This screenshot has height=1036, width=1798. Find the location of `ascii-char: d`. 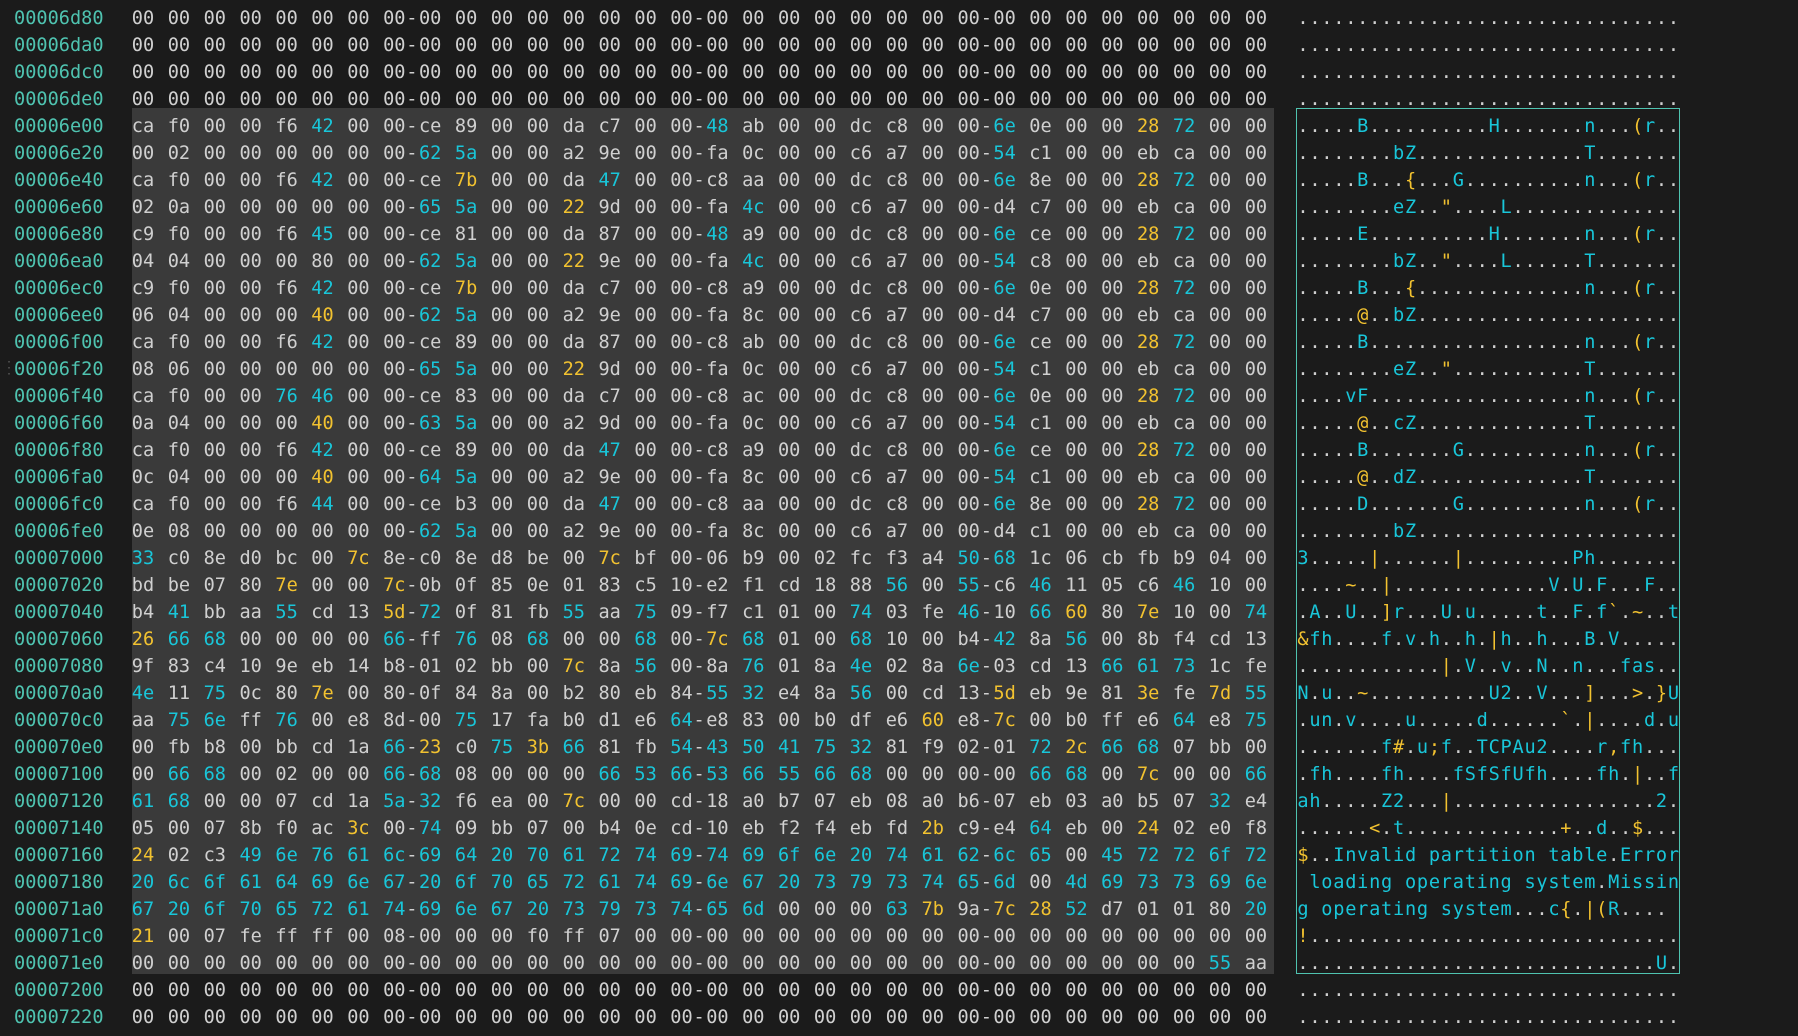

ascii-char: d is located at coordinates (1482, 721).